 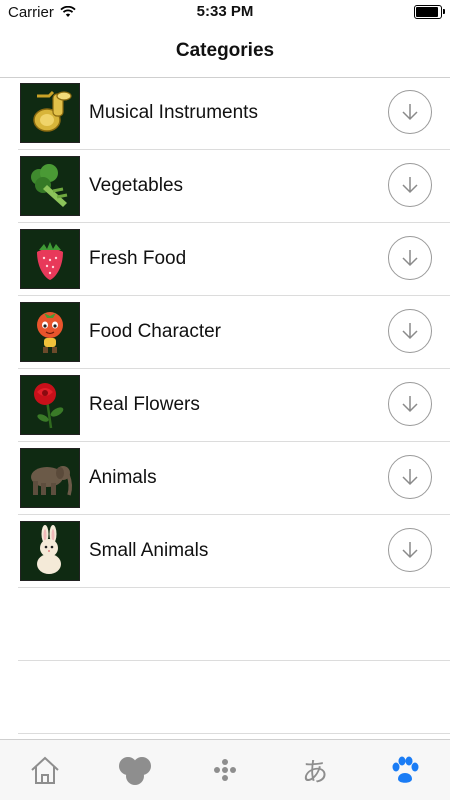 I want to click on circles-icon, so click(x=135, y=771).